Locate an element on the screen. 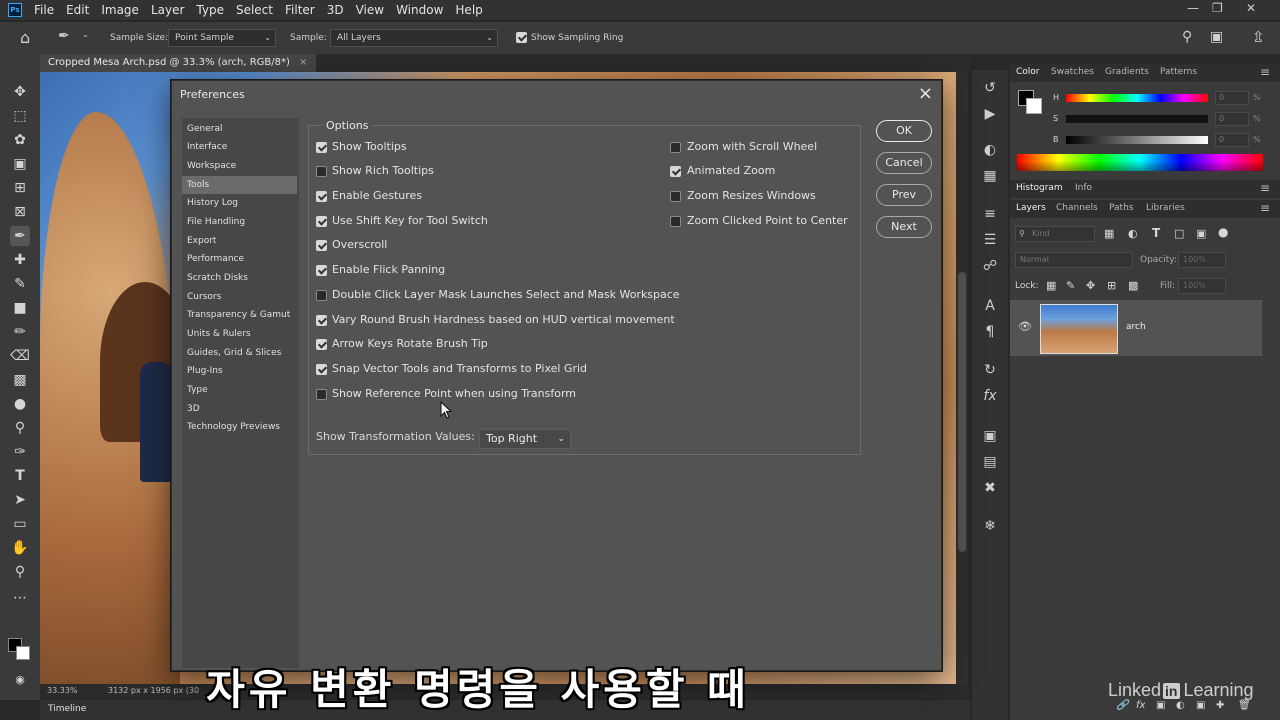 This screenshot has height=720, width=1280. category-guides-grid-slices: Guides, Grid & Slices is located at coordinates (239, 353).